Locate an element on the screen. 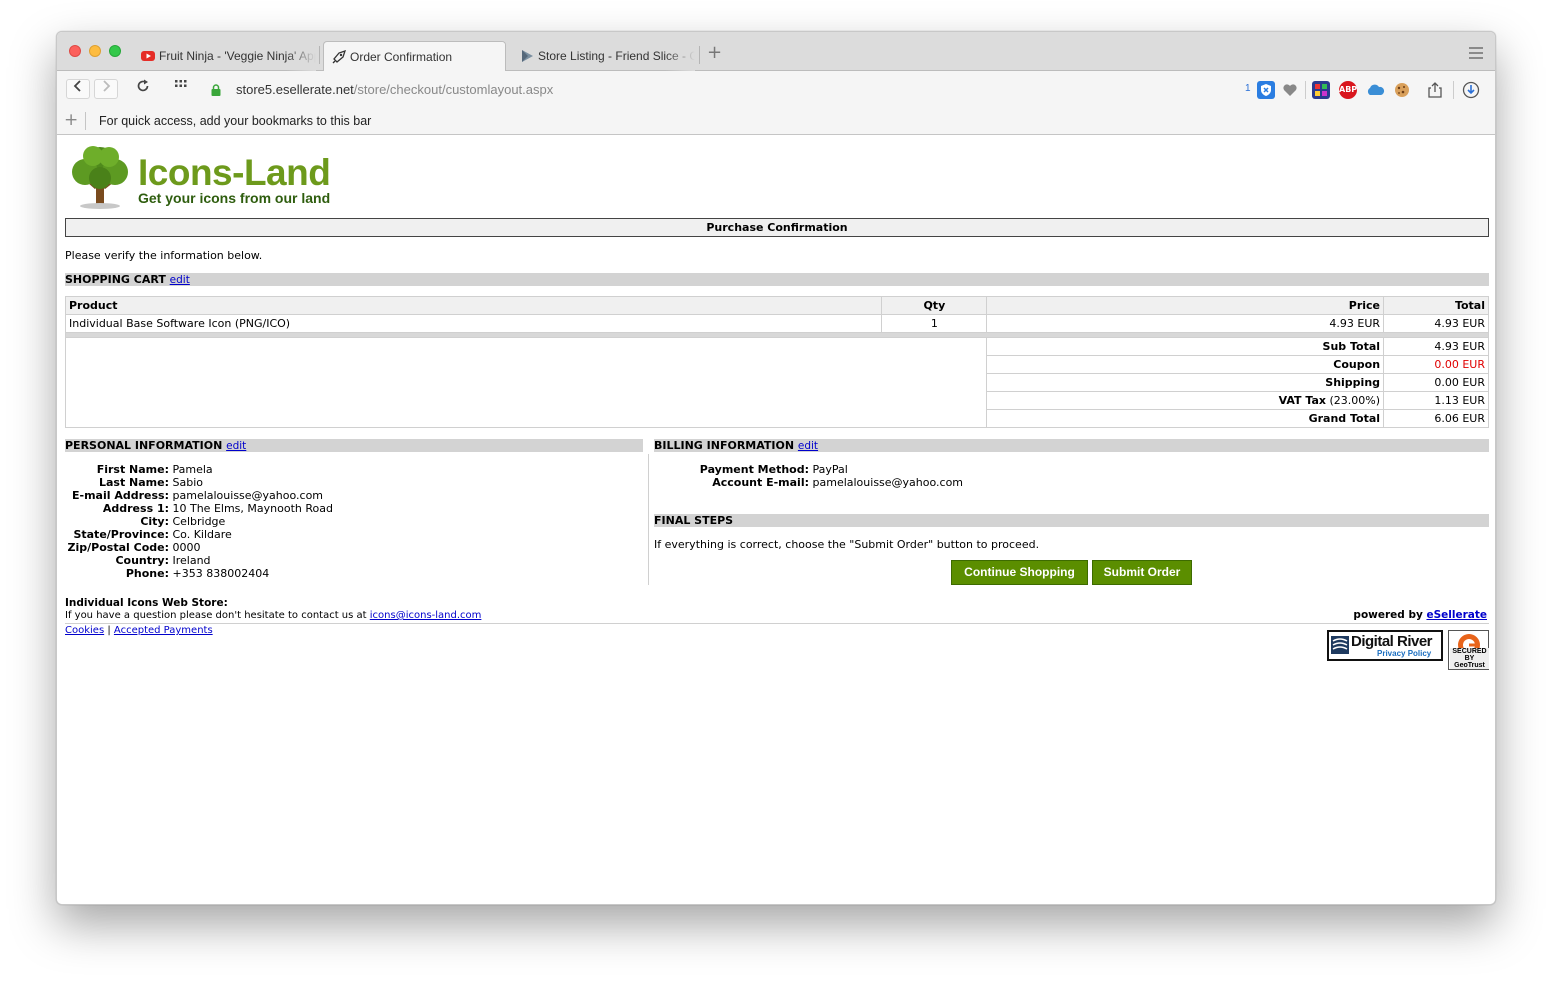  tab-fruit-ninja: Fruit Ninja - 'Veggie Ninja' App is located at coordinates (224, 56).